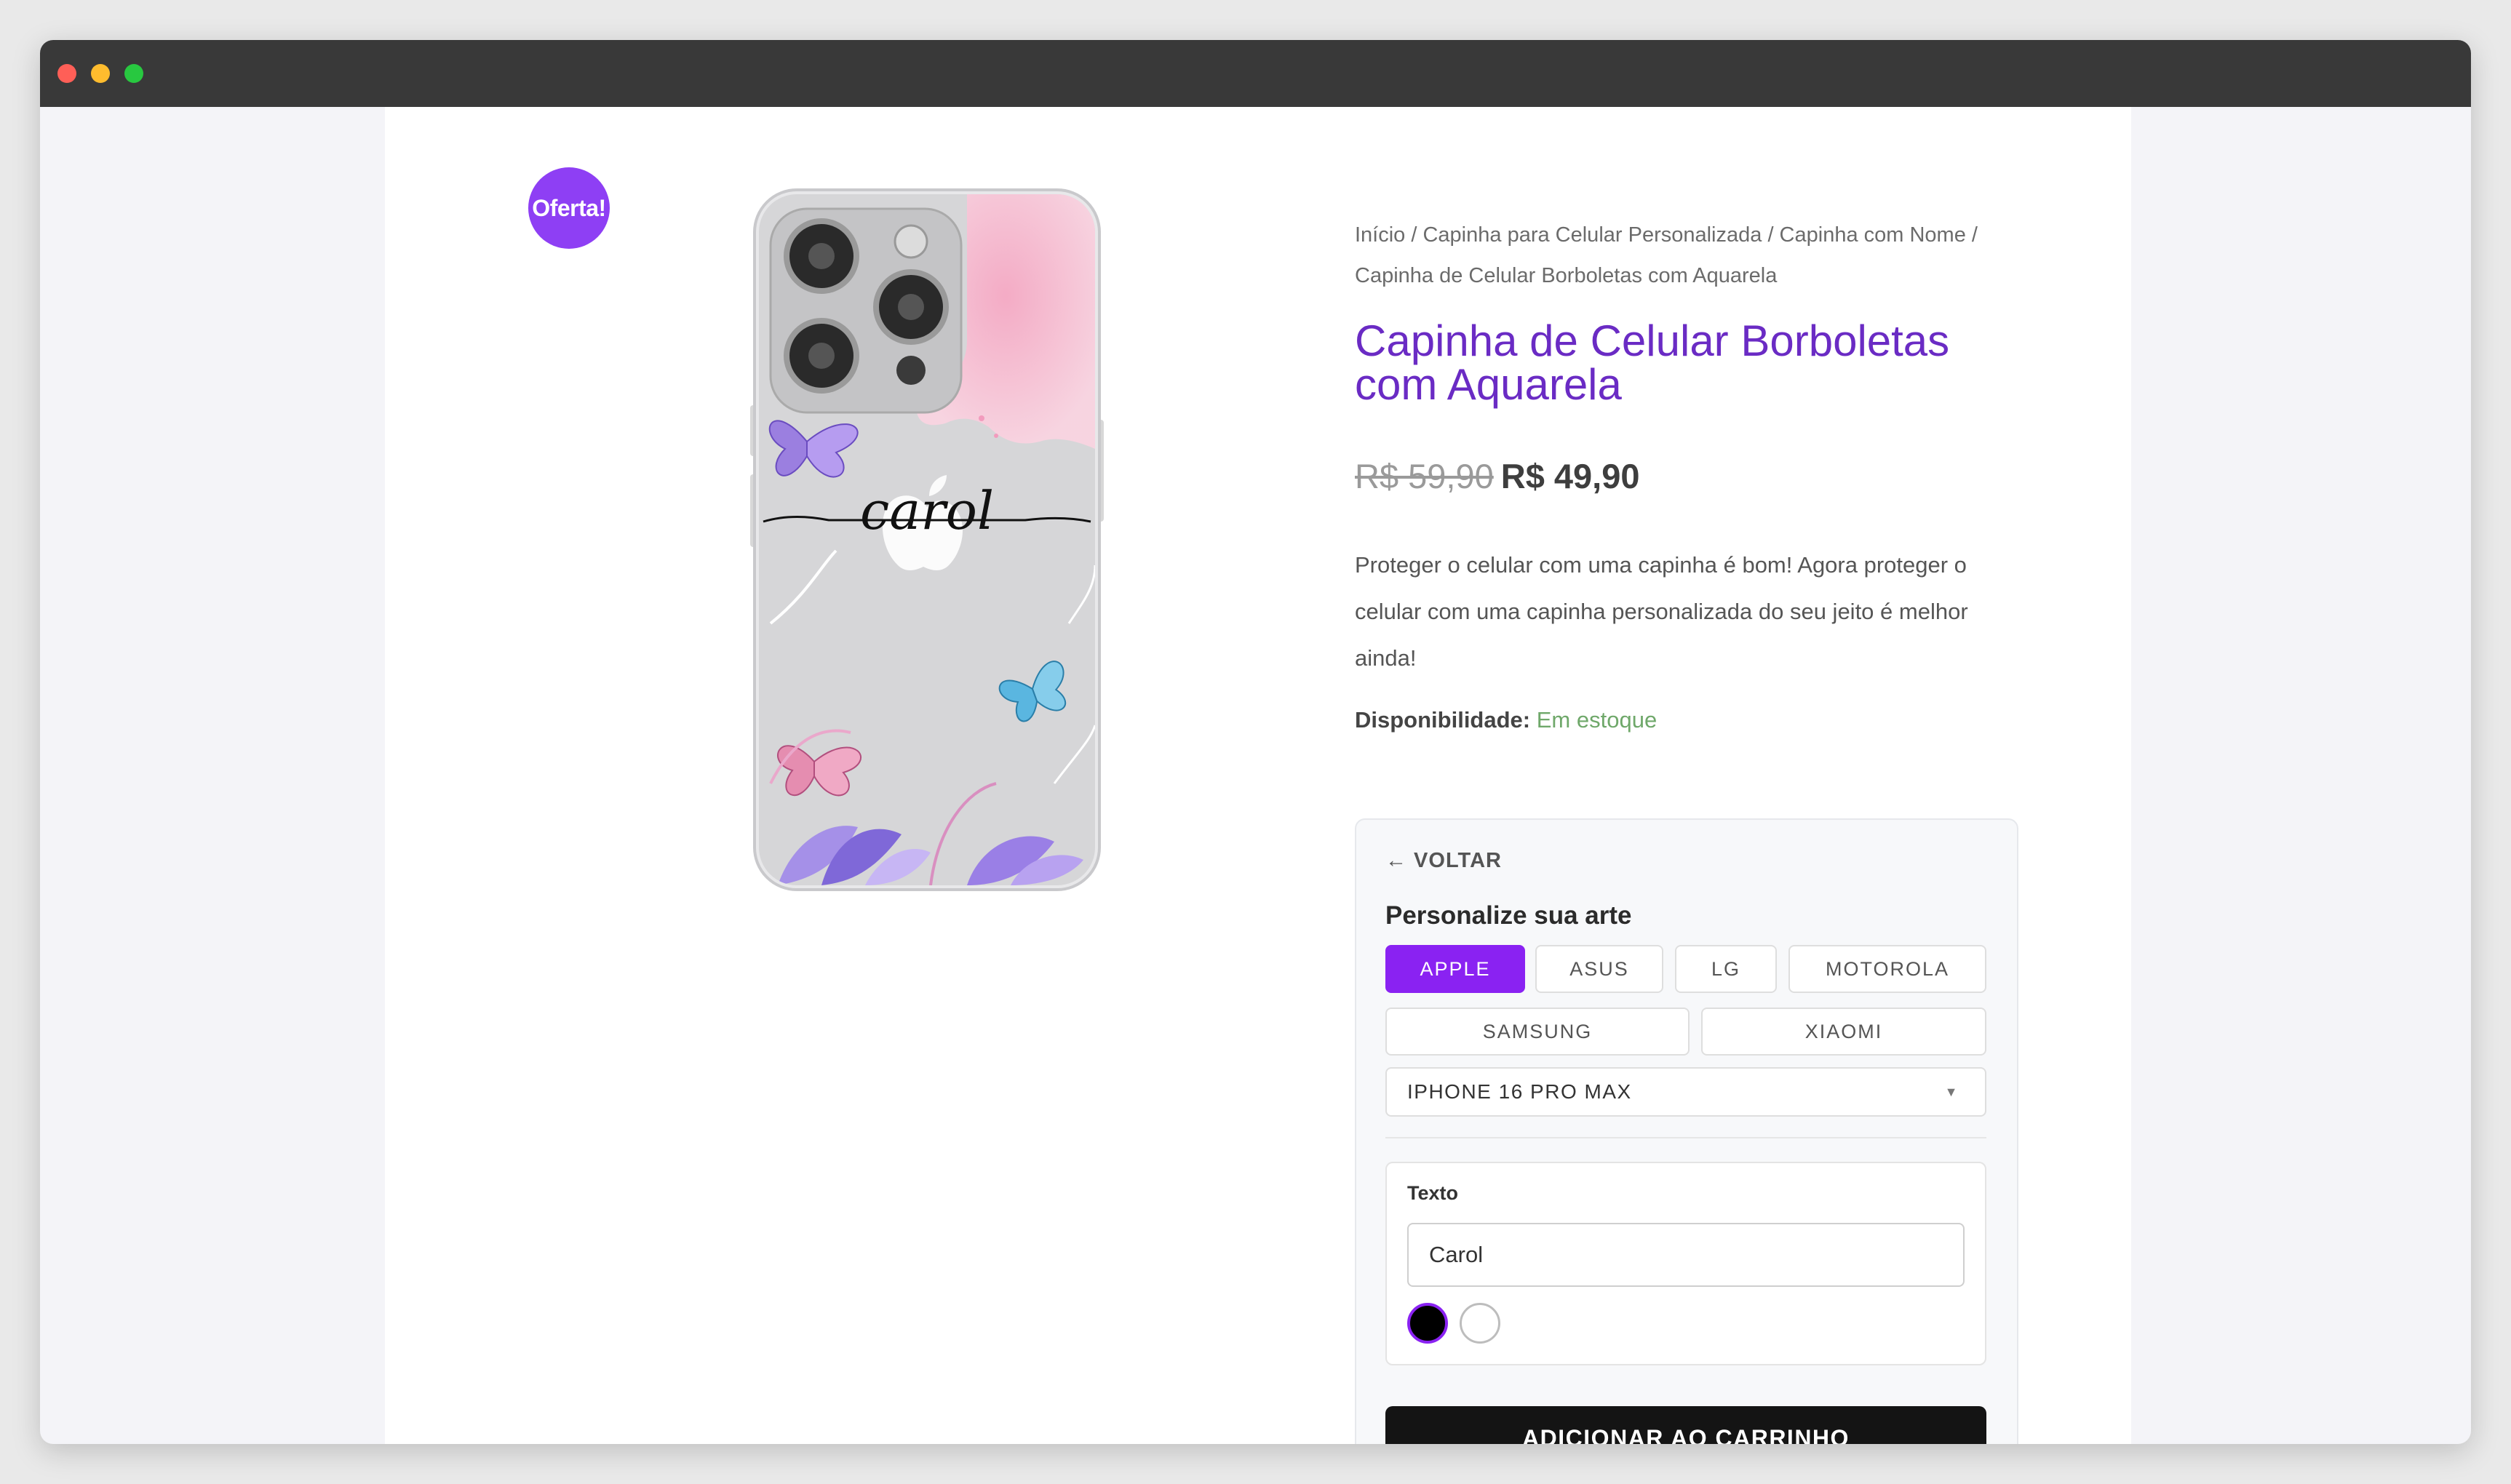 Image resolution: width=2511 pixels, height=1484 pixels. Describe the element at coordinates (1455, 969) in the screenshot. I see `brand-tab-apple: APPLE` at that location.